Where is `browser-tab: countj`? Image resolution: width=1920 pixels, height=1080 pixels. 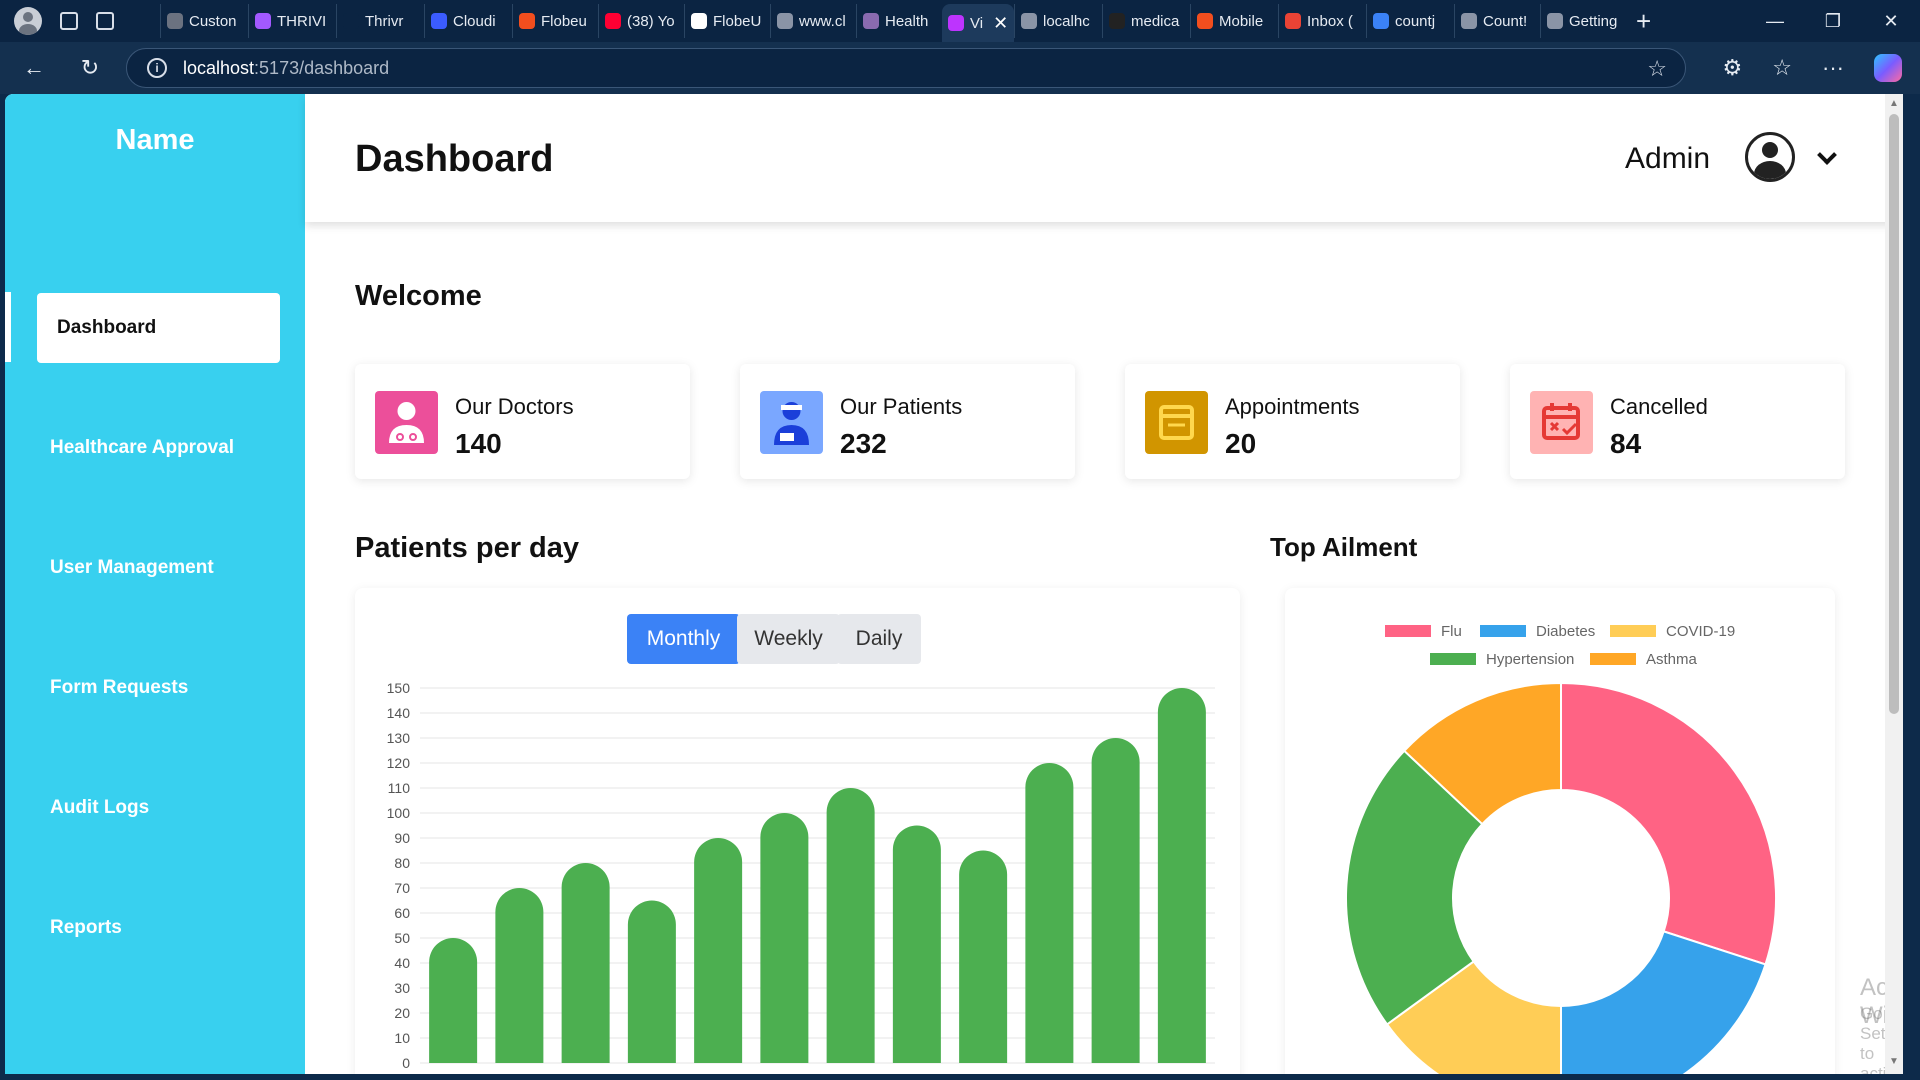
browser-tab: countj is located at coordinates (1410, 21).